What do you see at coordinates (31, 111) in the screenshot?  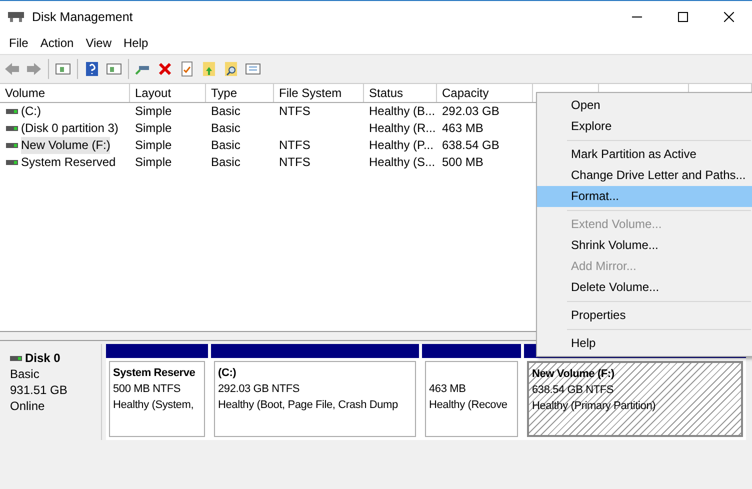 I see `table-cell: (C:)` at bounding box center [31, 111].